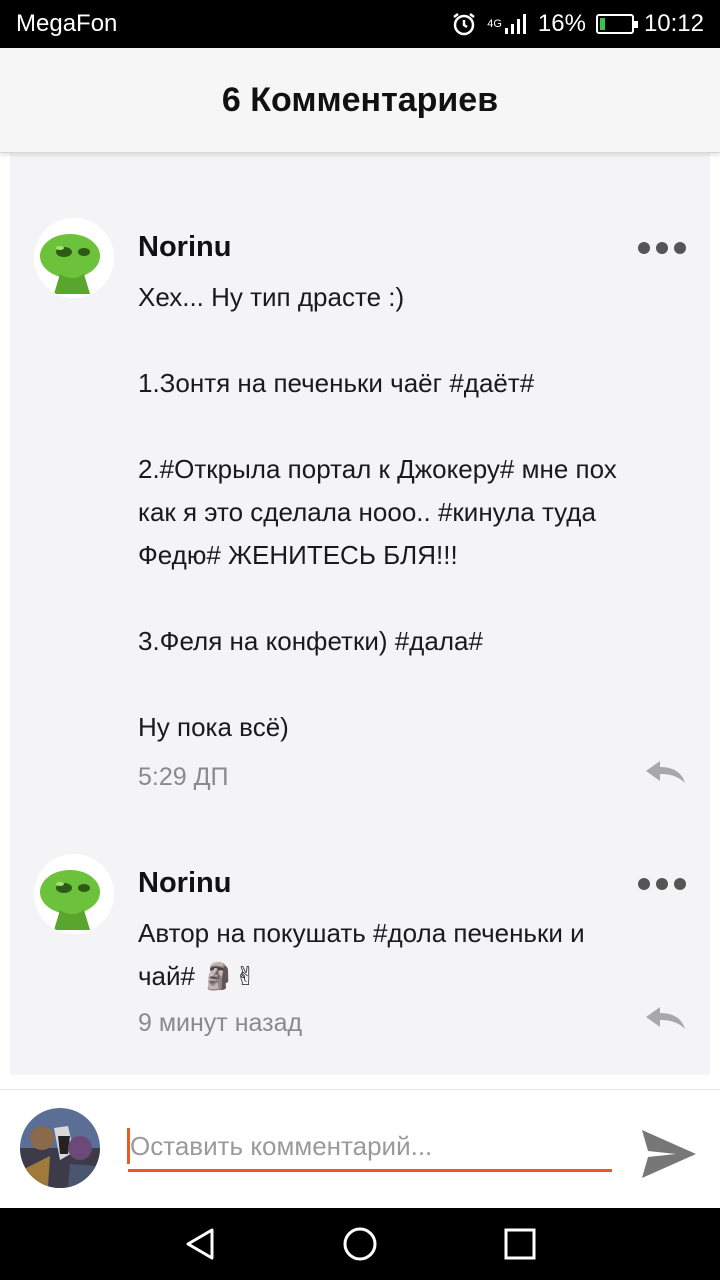 The width and height of the screenshot is (720, 1280). I want to click on comment-time: 5:29 ДП, so click(183, 777).